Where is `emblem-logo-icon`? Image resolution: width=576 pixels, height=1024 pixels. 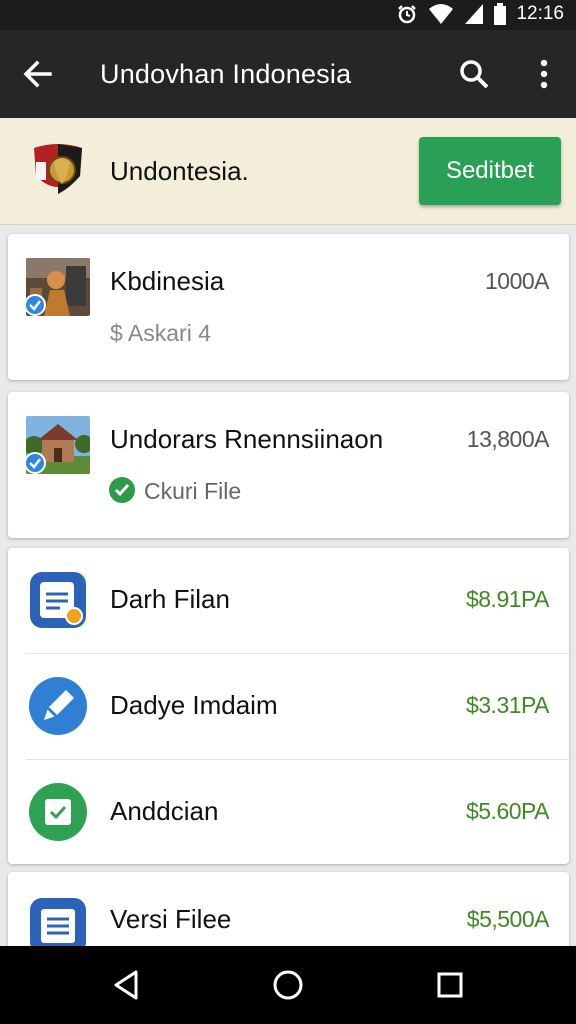
emblem-logo-icon is located at coordinates (58, 169).